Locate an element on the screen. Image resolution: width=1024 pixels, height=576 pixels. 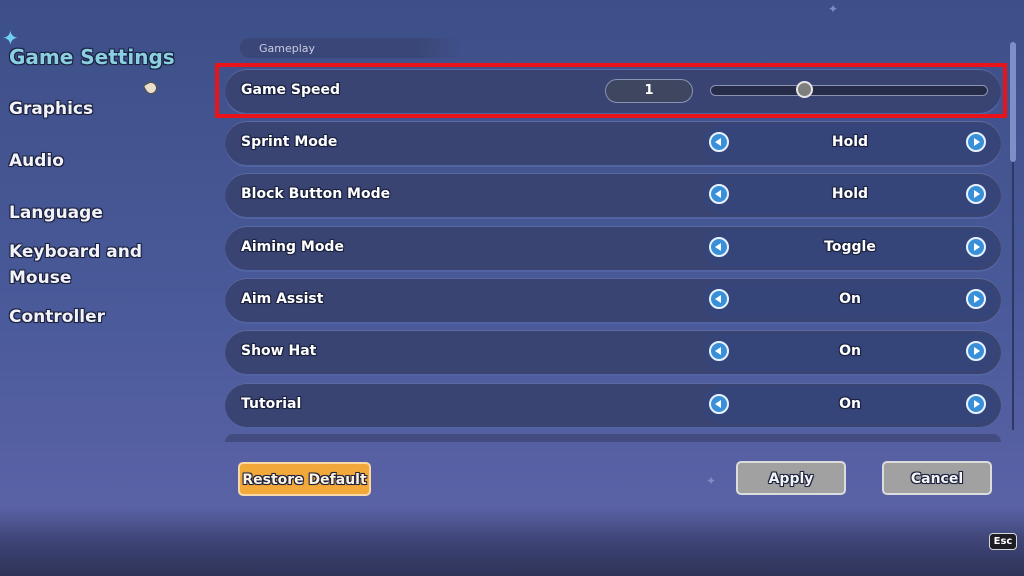
setting-label: Game Speed is located at coordinates (291, 90).